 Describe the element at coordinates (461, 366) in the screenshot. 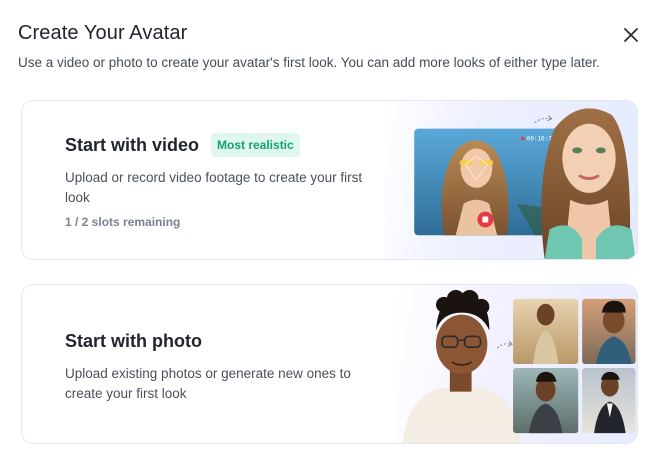

I see `photo-avatar-portrait` at that location.